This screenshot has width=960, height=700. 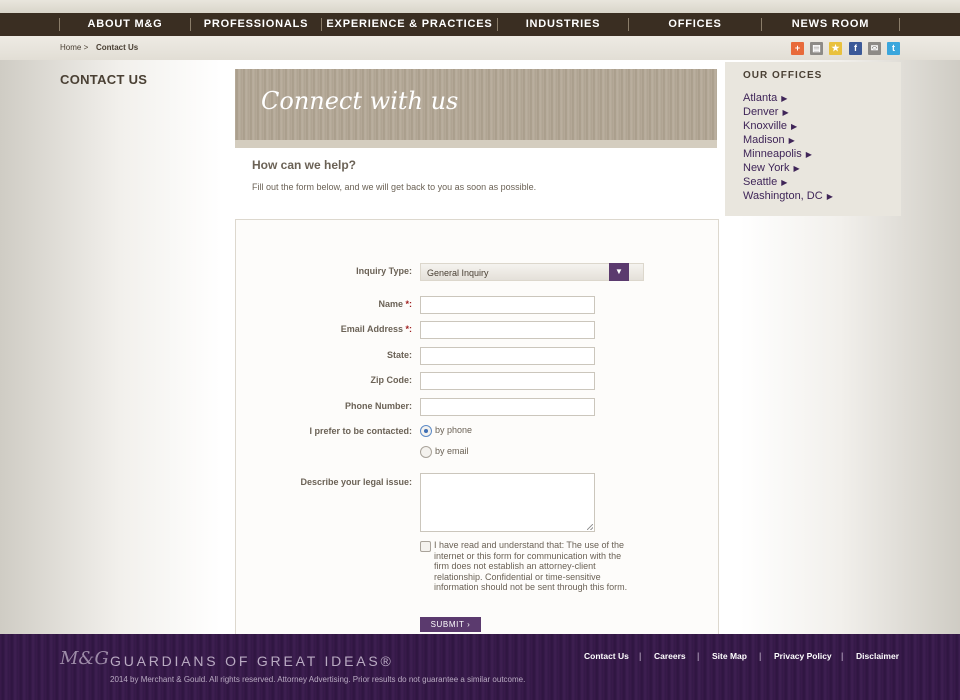 What do you see at coordinates (729, 656) in the screenshot?
I see `footer-link-site-map: Site Map` at bounding box center [729, 656].